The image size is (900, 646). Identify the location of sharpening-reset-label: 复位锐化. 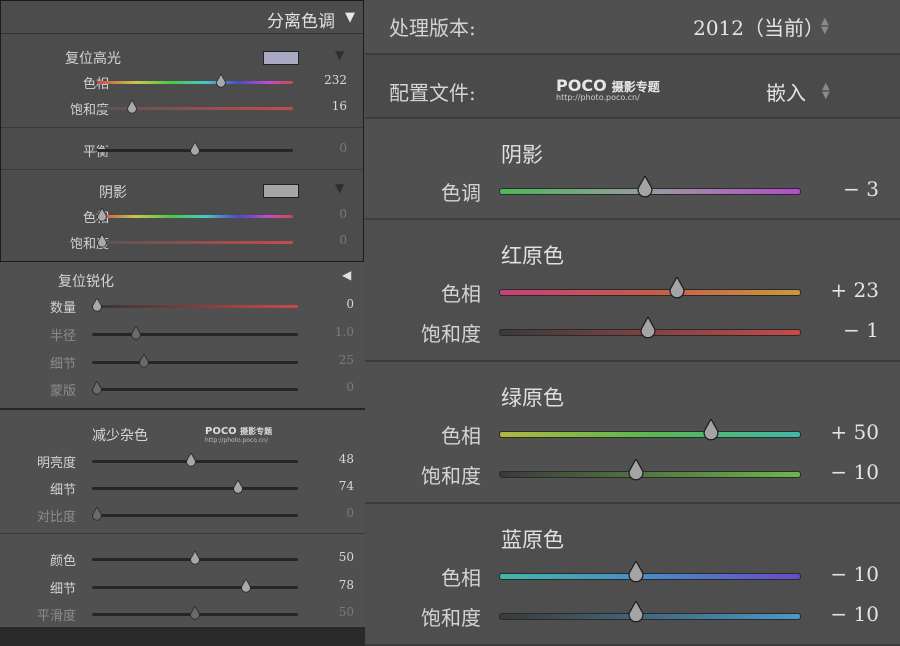
(86, 281).